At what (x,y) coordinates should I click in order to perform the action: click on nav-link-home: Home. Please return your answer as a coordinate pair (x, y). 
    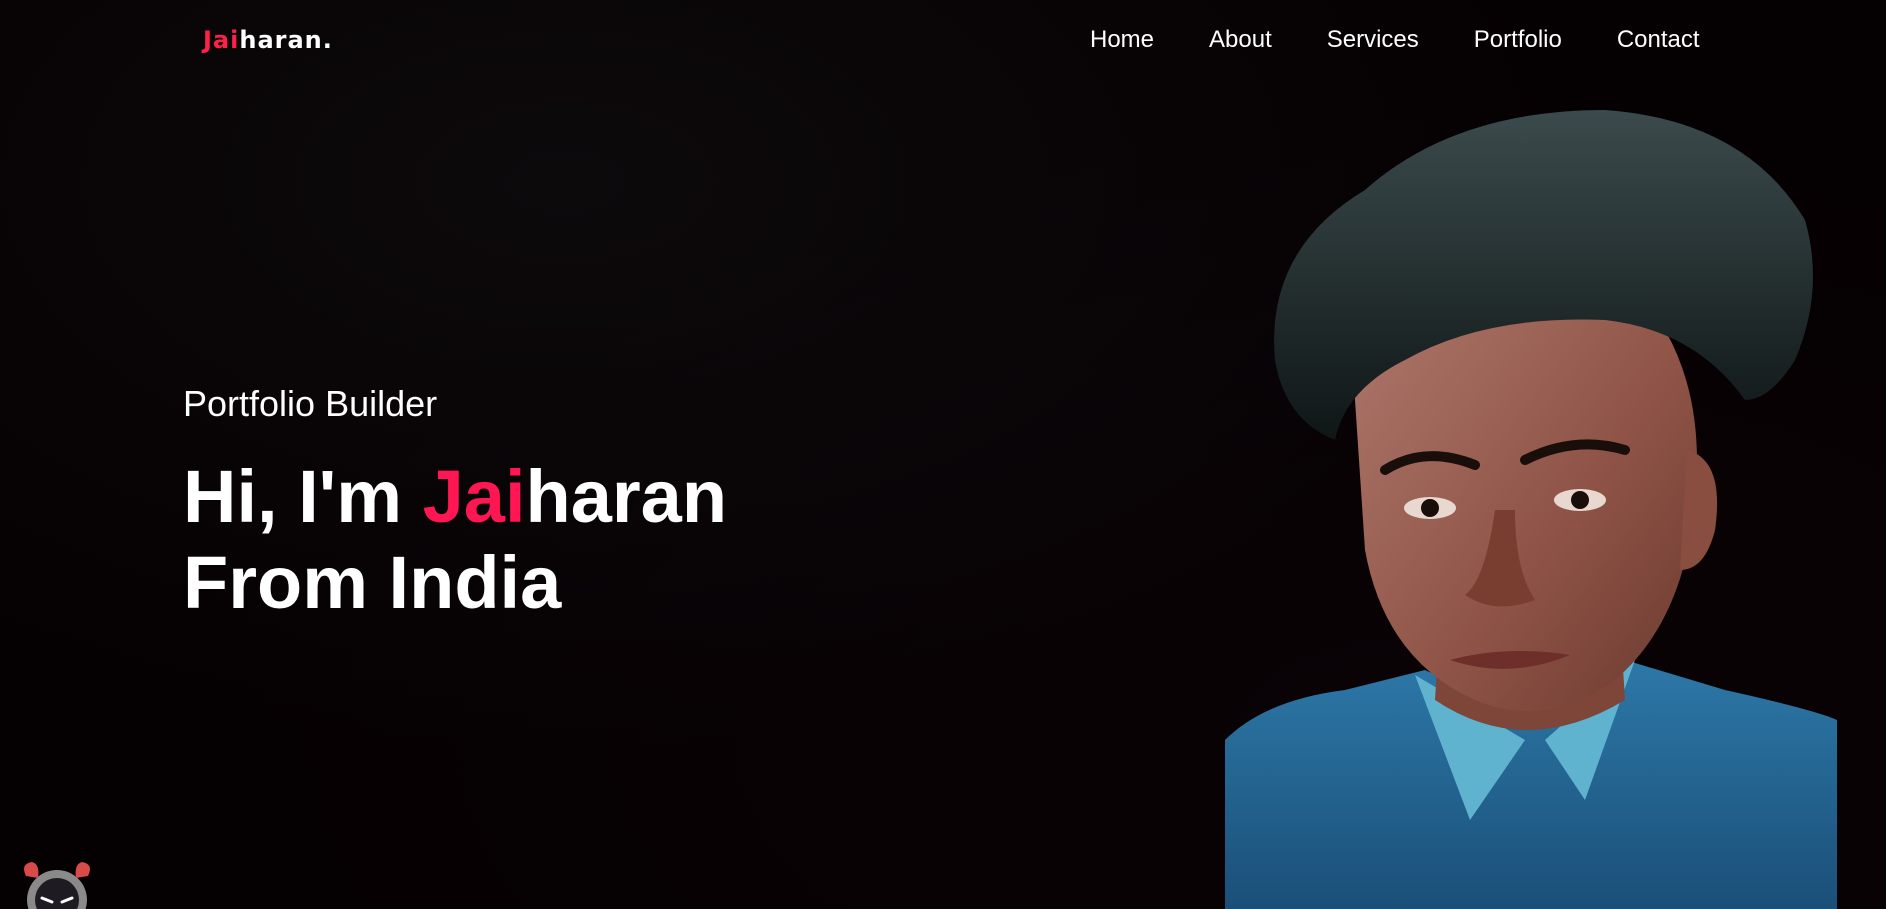
    Looking at the image, I should click on (1122, 40).